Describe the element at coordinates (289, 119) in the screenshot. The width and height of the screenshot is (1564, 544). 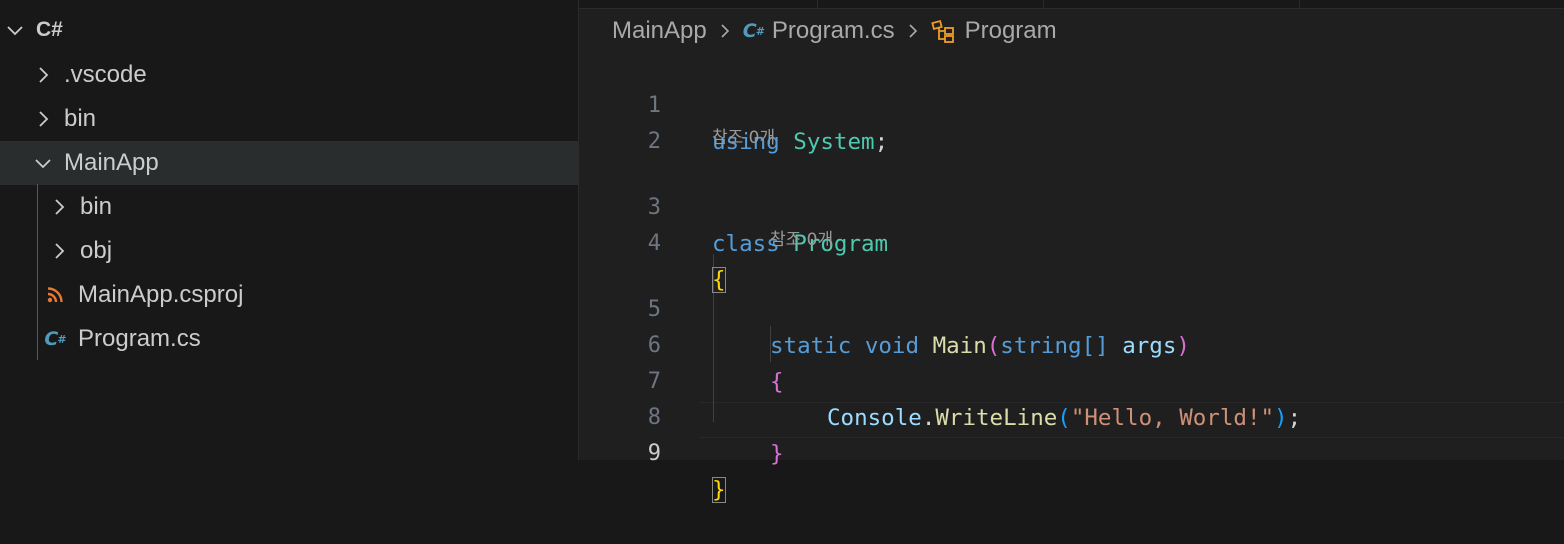
I see `tree-item-bin: bin` at that location.